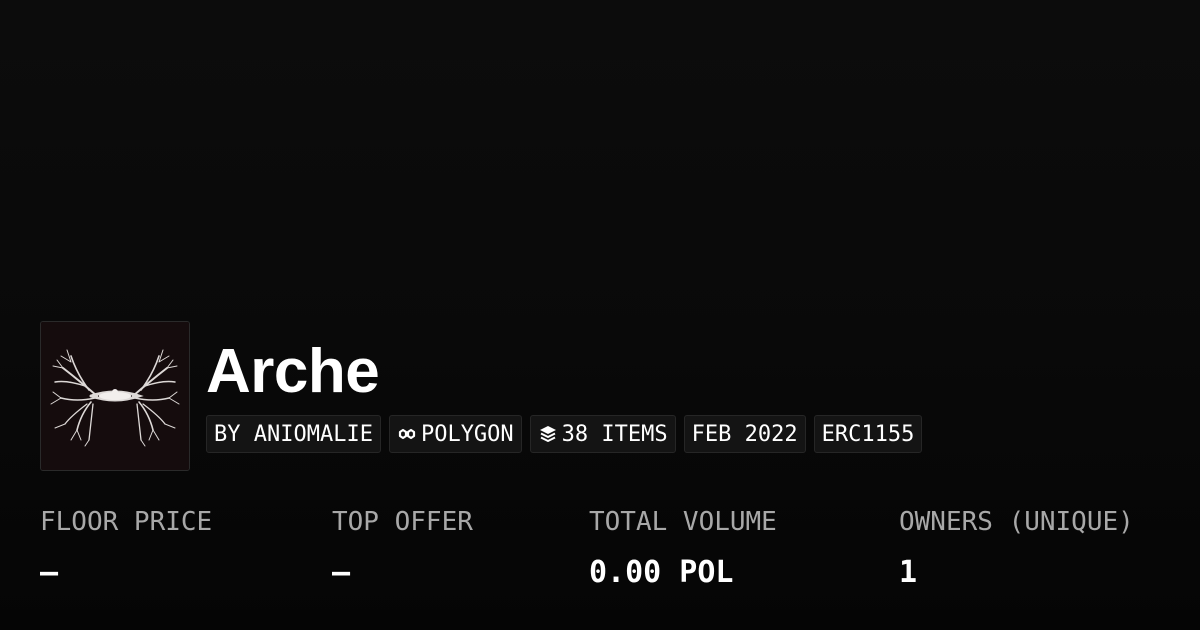 This screenshot has width=1200, height=630. What do you see at coordinates (683, 522) in the screenshot?
I see `total-volume-label: TOTAL VOLUME` at bounding box center [683, 522].